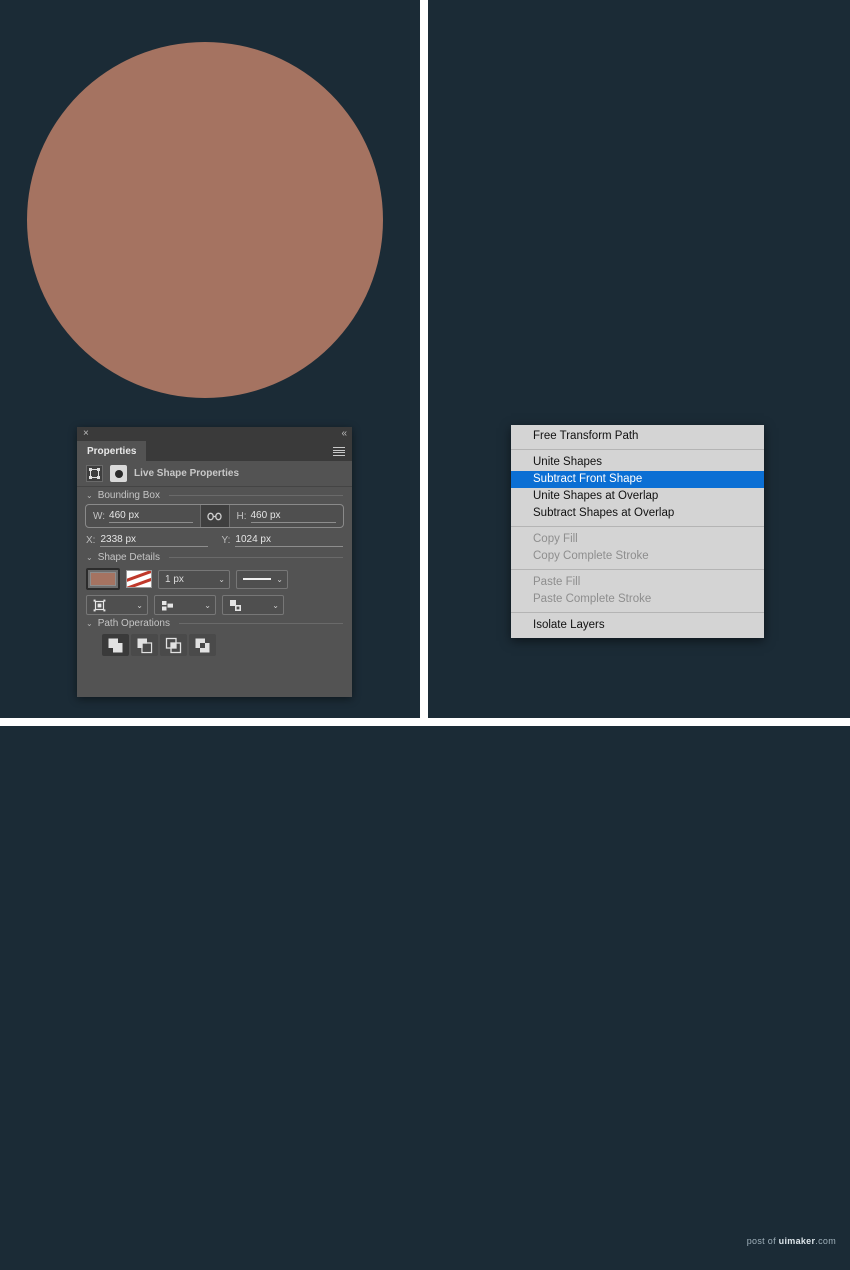 The height and width of the screenshot is (1270, 850). What do you see at coordinates (293, 516) in the screenshot?
I see `height-value: 460 px` at bounding box center [293, 516].